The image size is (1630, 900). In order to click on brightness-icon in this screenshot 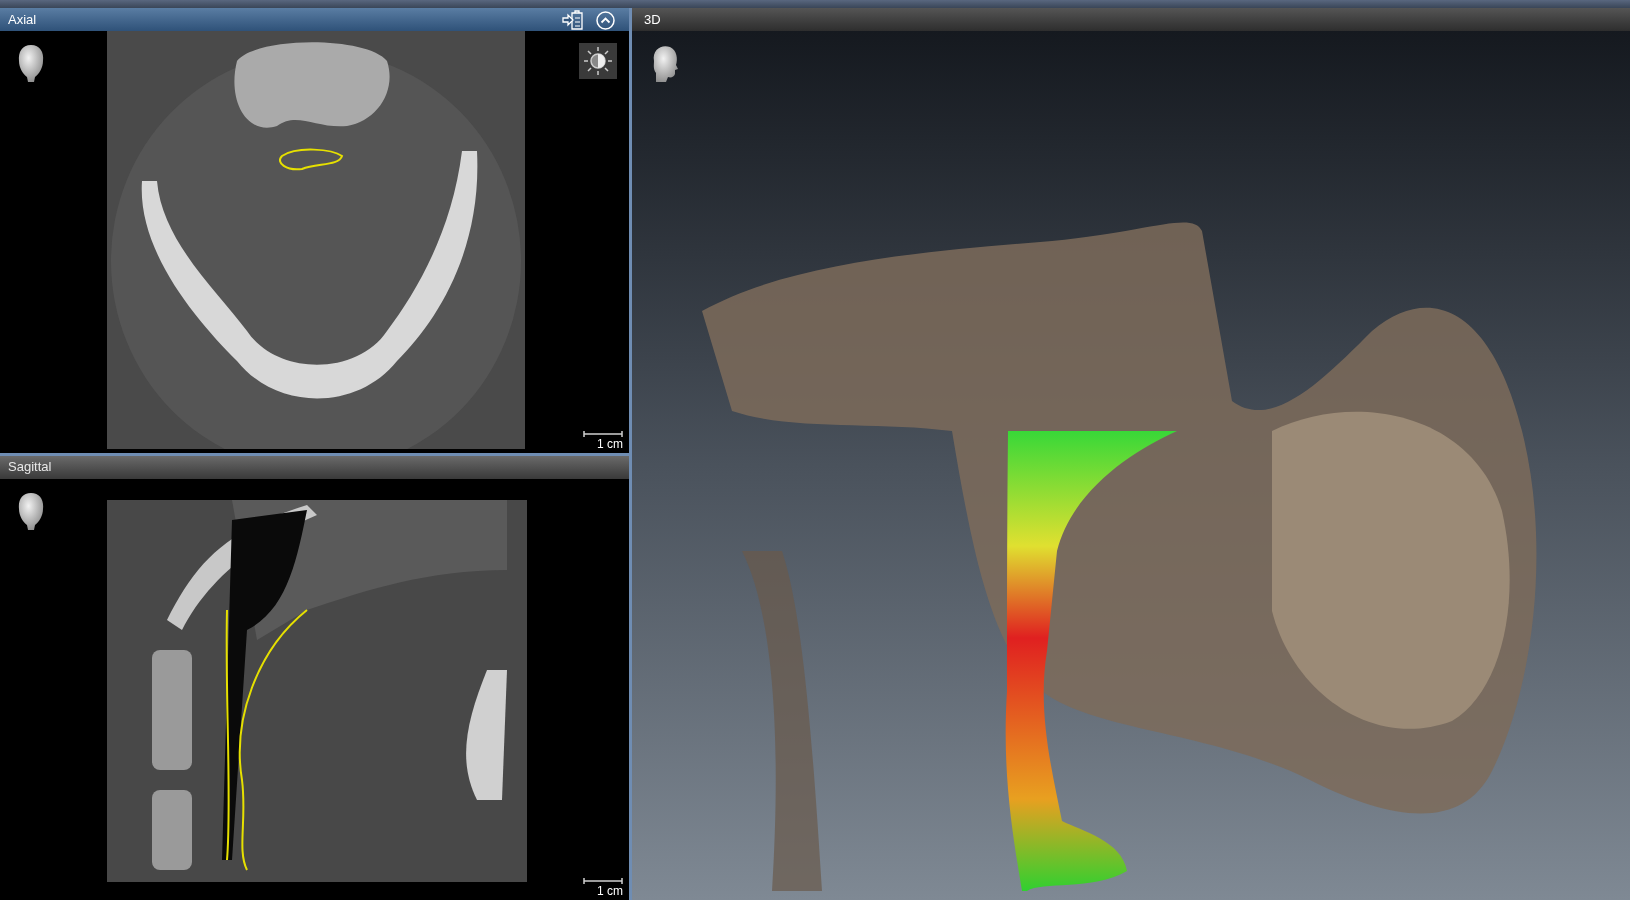, I will do `click(598, 61)`.